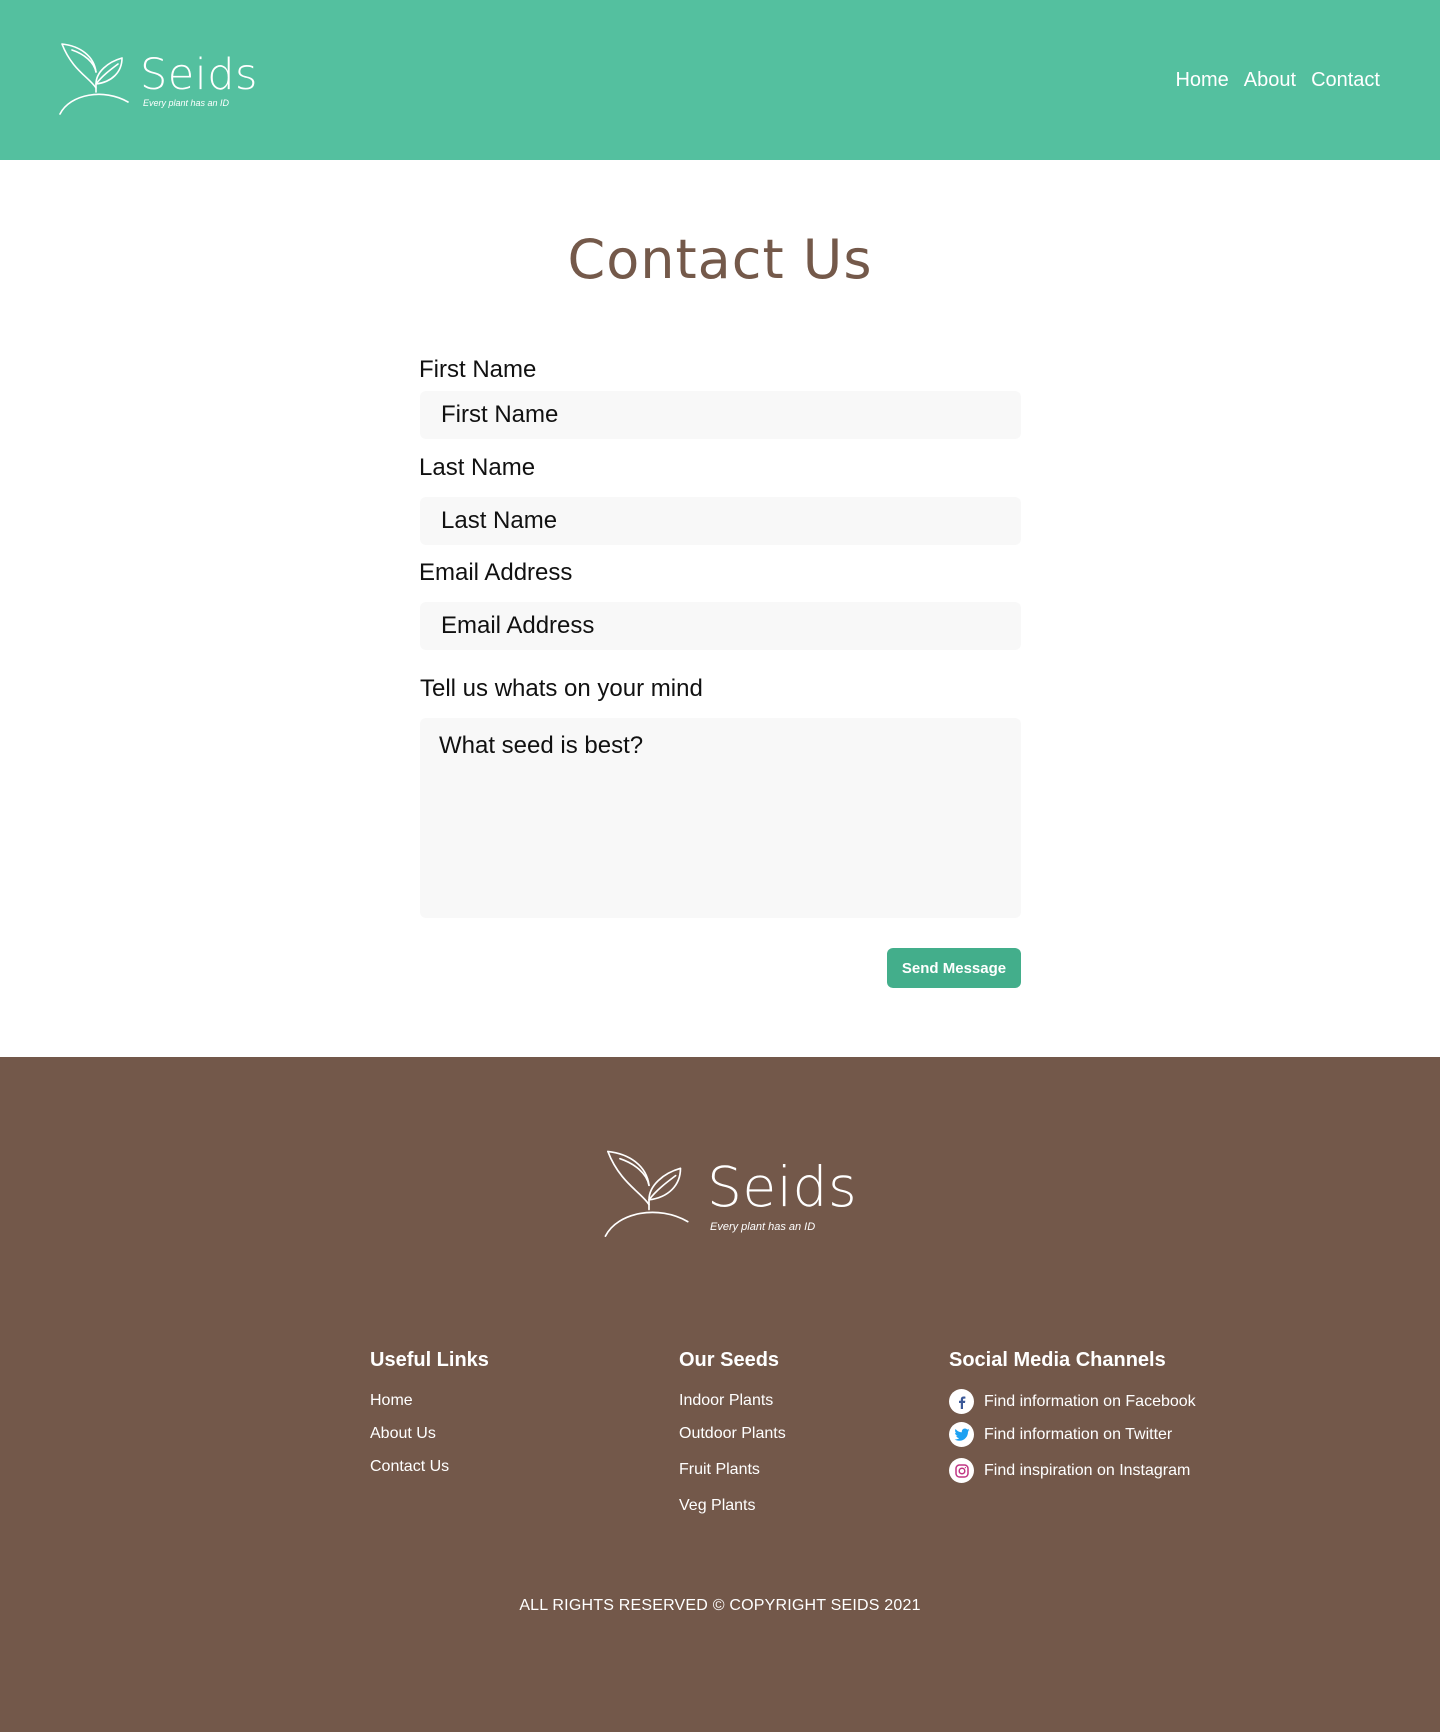  What do you see at coordinates (717, 1506) in the screenshot?
I see `footer-link-veg-plants: Veg Plants` at bounding box center [717, 1506].